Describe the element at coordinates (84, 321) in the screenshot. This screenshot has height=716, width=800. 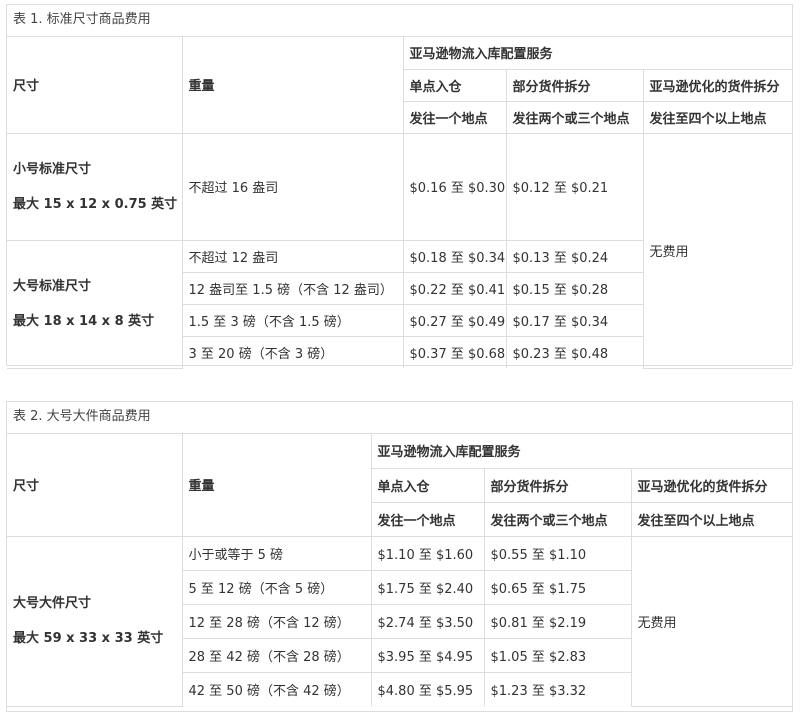
I see `size-limit: 最大 18 x 14 x 8 英寸` at that location.